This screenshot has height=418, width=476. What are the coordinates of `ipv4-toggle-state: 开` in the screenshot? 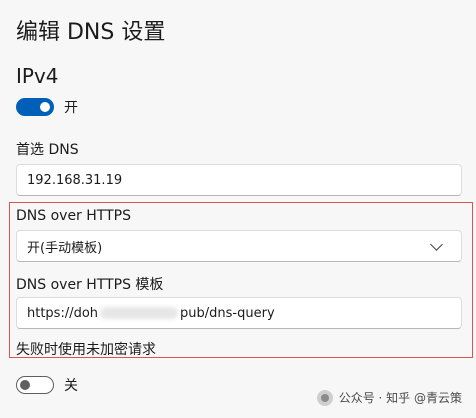 It's located at (71, 108).